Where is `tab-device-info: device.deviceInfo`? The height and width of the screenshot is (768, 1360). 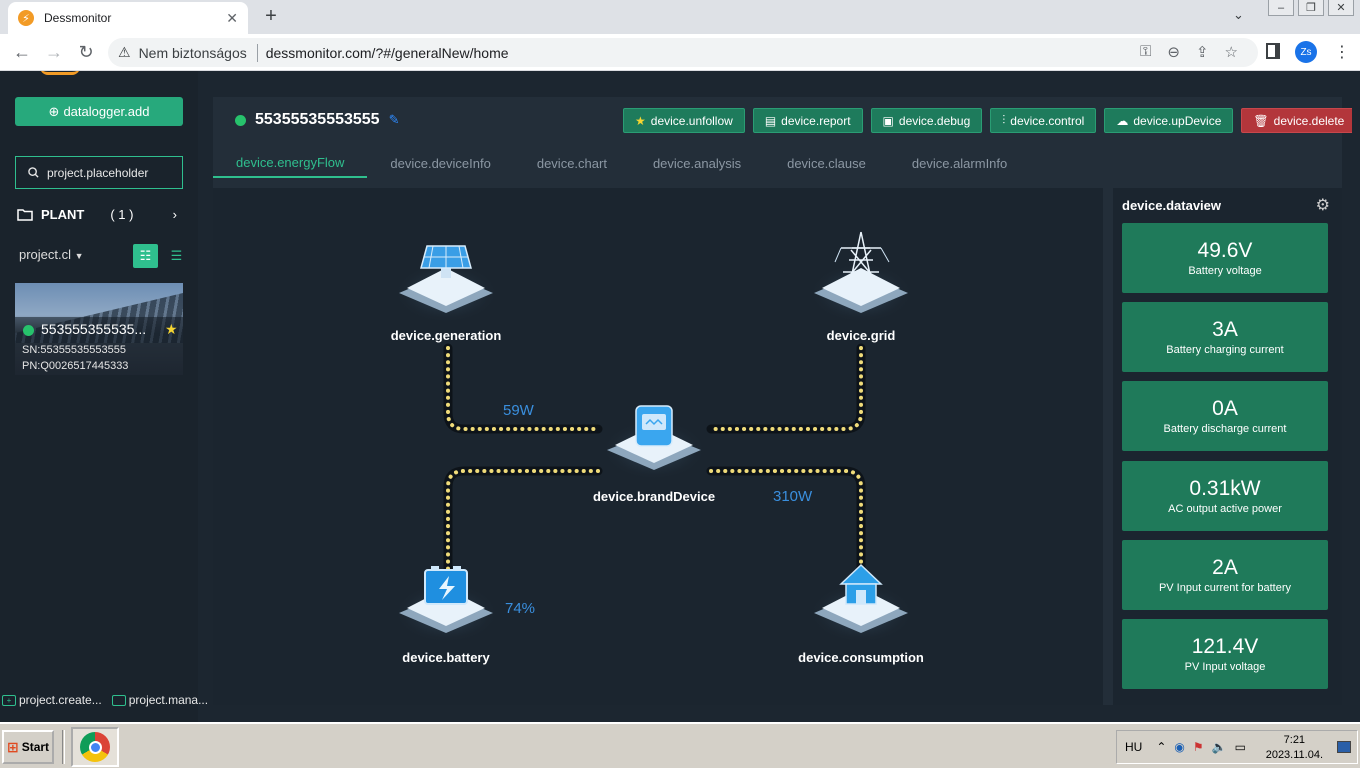 tab-device-info: device.deviceInfo is located at coordinates (440, 163).